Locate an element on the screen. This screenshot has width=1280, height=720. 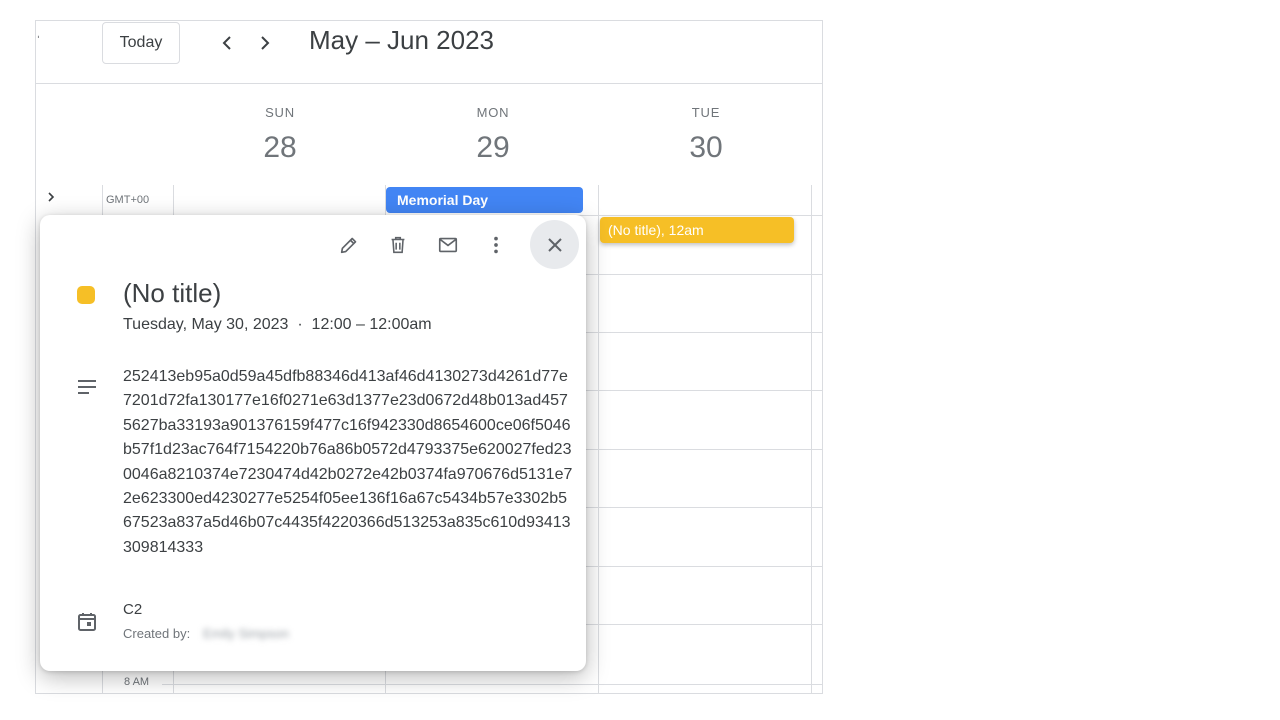
today-button: Today is located at coordinates (141, 43).